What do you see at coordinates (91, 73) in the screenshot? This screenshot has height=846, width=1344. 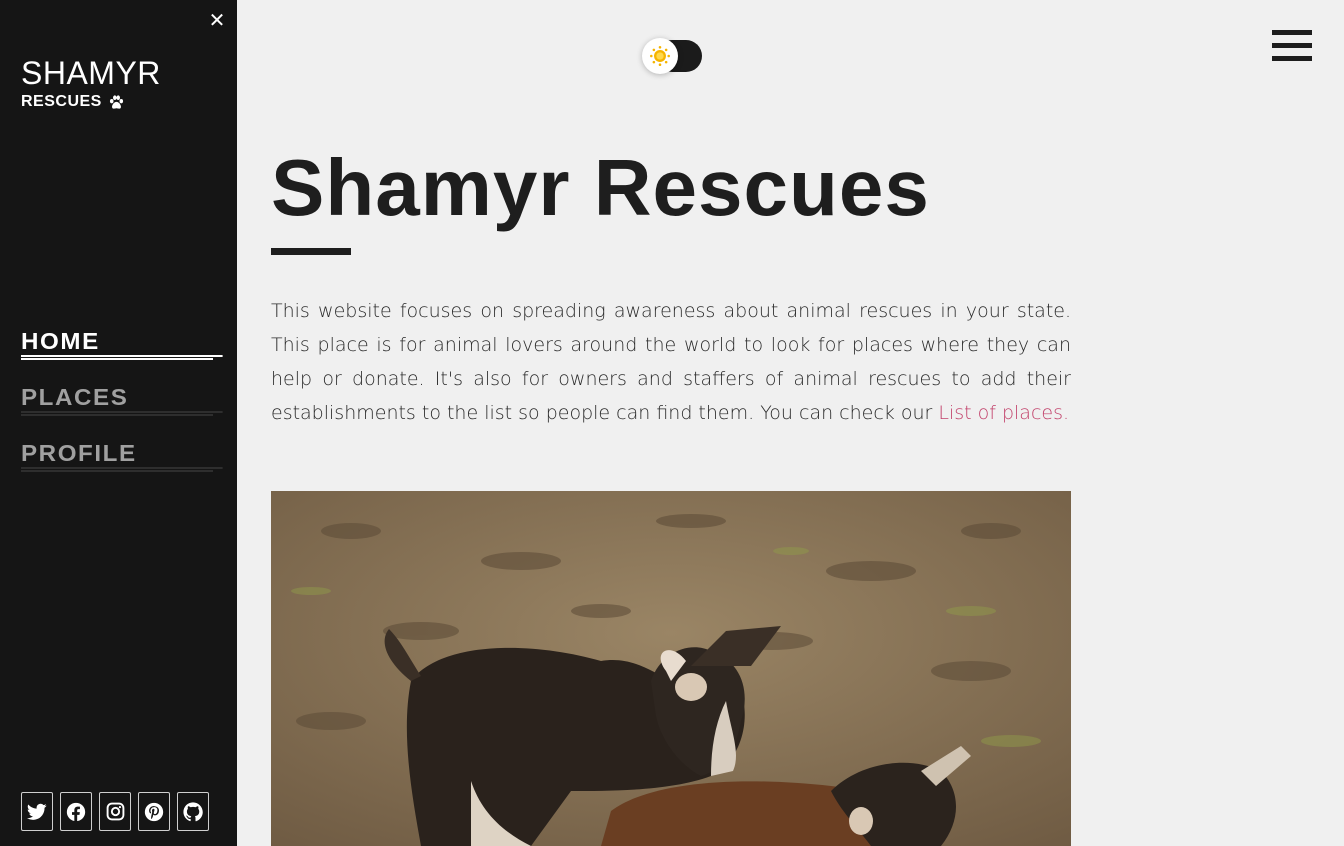 I see `brand-name: SHAMYR` at bounding box center [91, 73].